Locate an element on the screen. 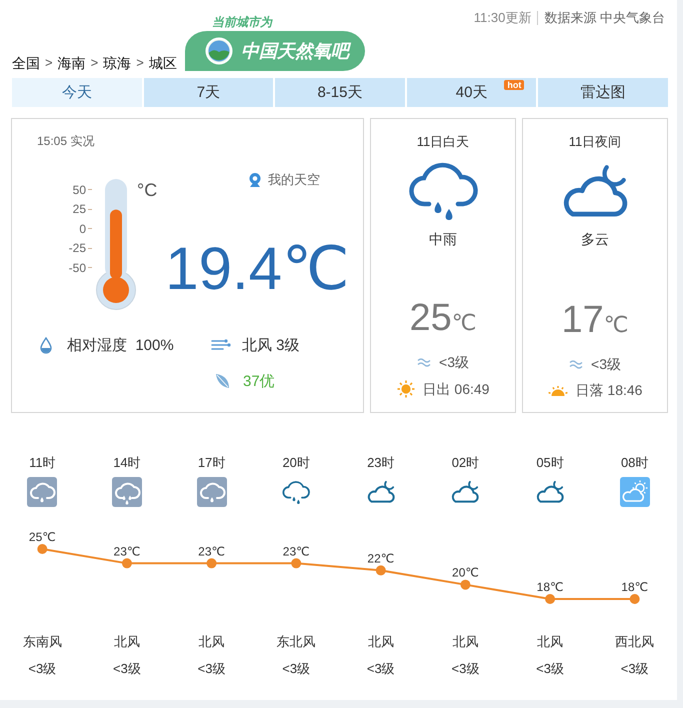  pin-icon is located at coordinates (255, 180).